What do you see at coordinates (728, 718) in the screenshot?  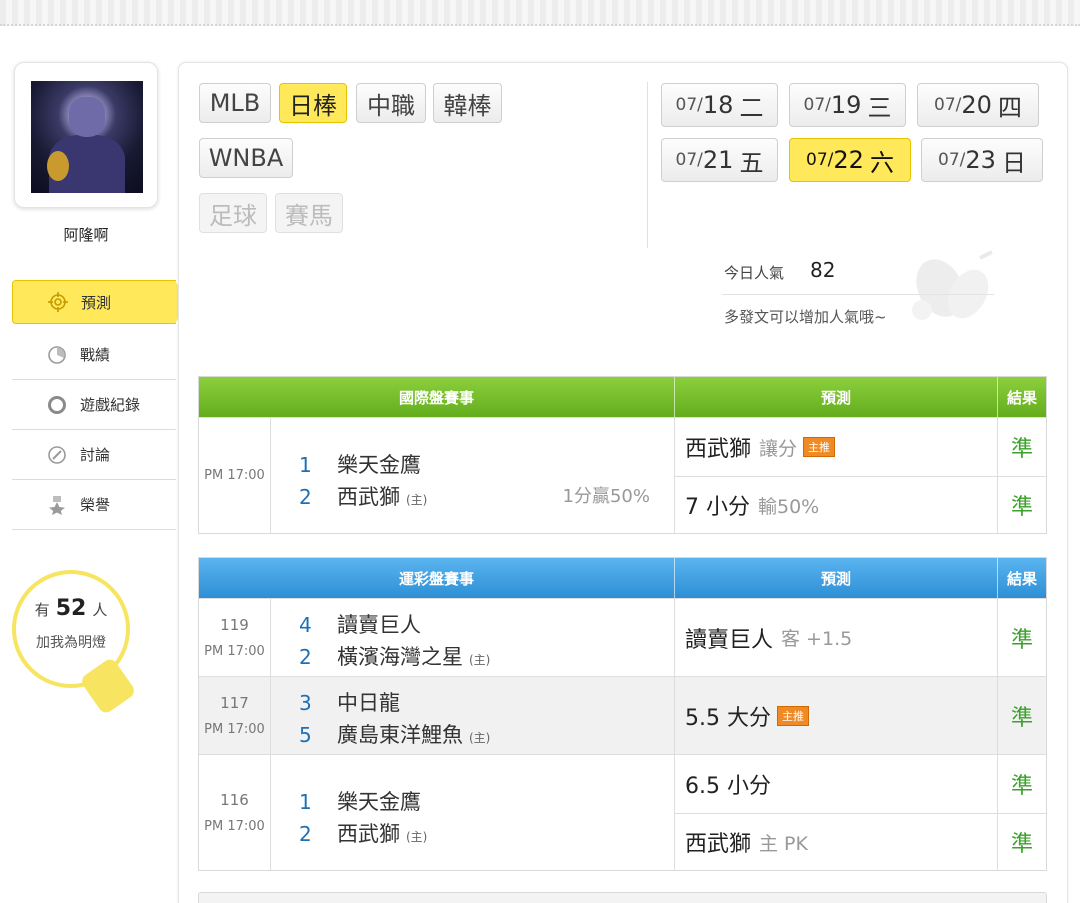 I see `prediction-main: 5.5 大分` at bounding box center [728, 718].